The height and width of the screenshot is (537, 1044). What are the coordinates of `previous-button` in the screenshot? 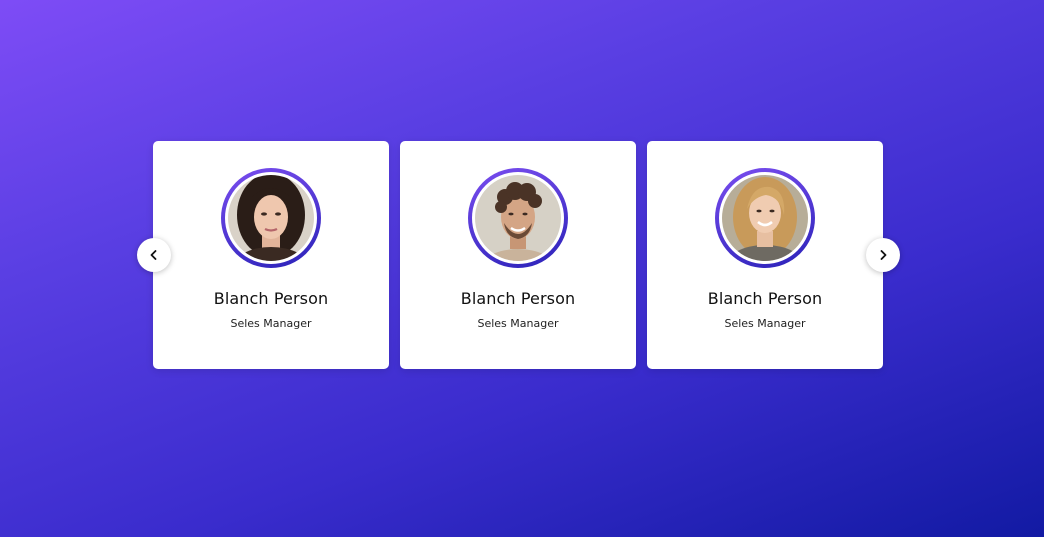 It's located at (154, 255).